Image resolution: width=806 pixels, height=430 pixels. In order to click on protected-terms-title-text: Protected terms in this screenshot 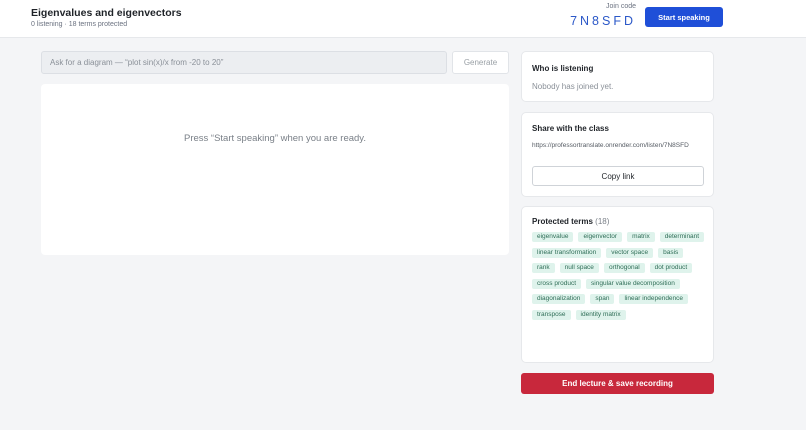, I will do `click(562, 221)`.